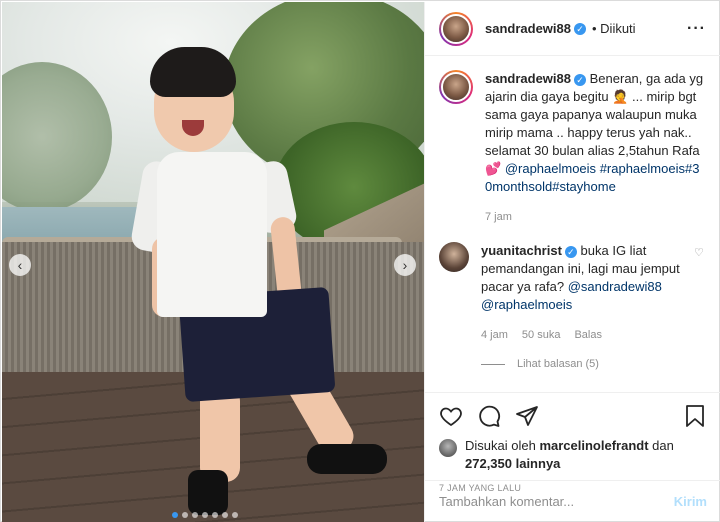 This screenshot has height=522, width=720. I want to click on post-header: sandradewi88 ✓ • Diikuti ···, so click(572, 29).